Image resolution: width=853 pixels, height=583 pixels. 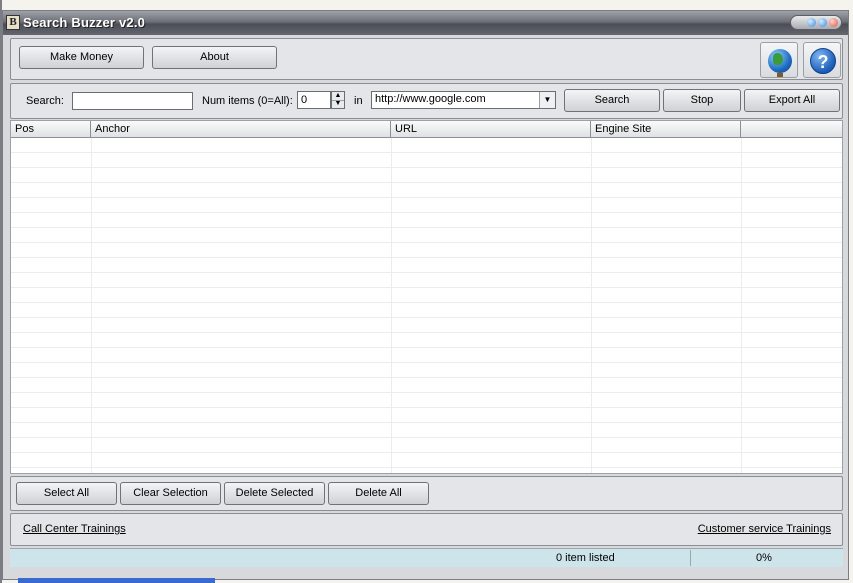 What do you see at coordinates (764, 529) in the screenshot?
I see `customer-service-trainings-link: Customer service Trainings` at bounding box center [764, 529].